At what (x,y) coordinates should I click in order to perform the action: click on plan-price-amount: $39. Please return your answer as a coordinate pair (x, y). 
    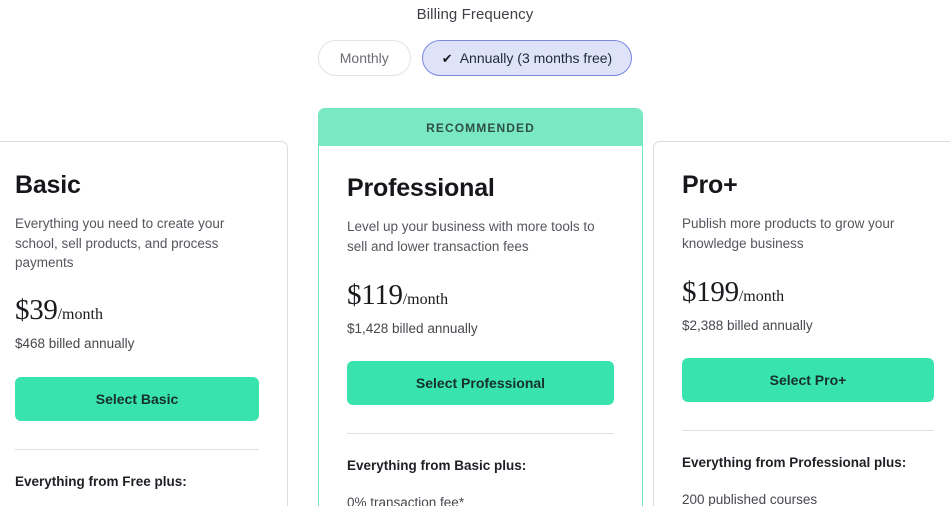
    Looking at the image, I should click on (36, 310).